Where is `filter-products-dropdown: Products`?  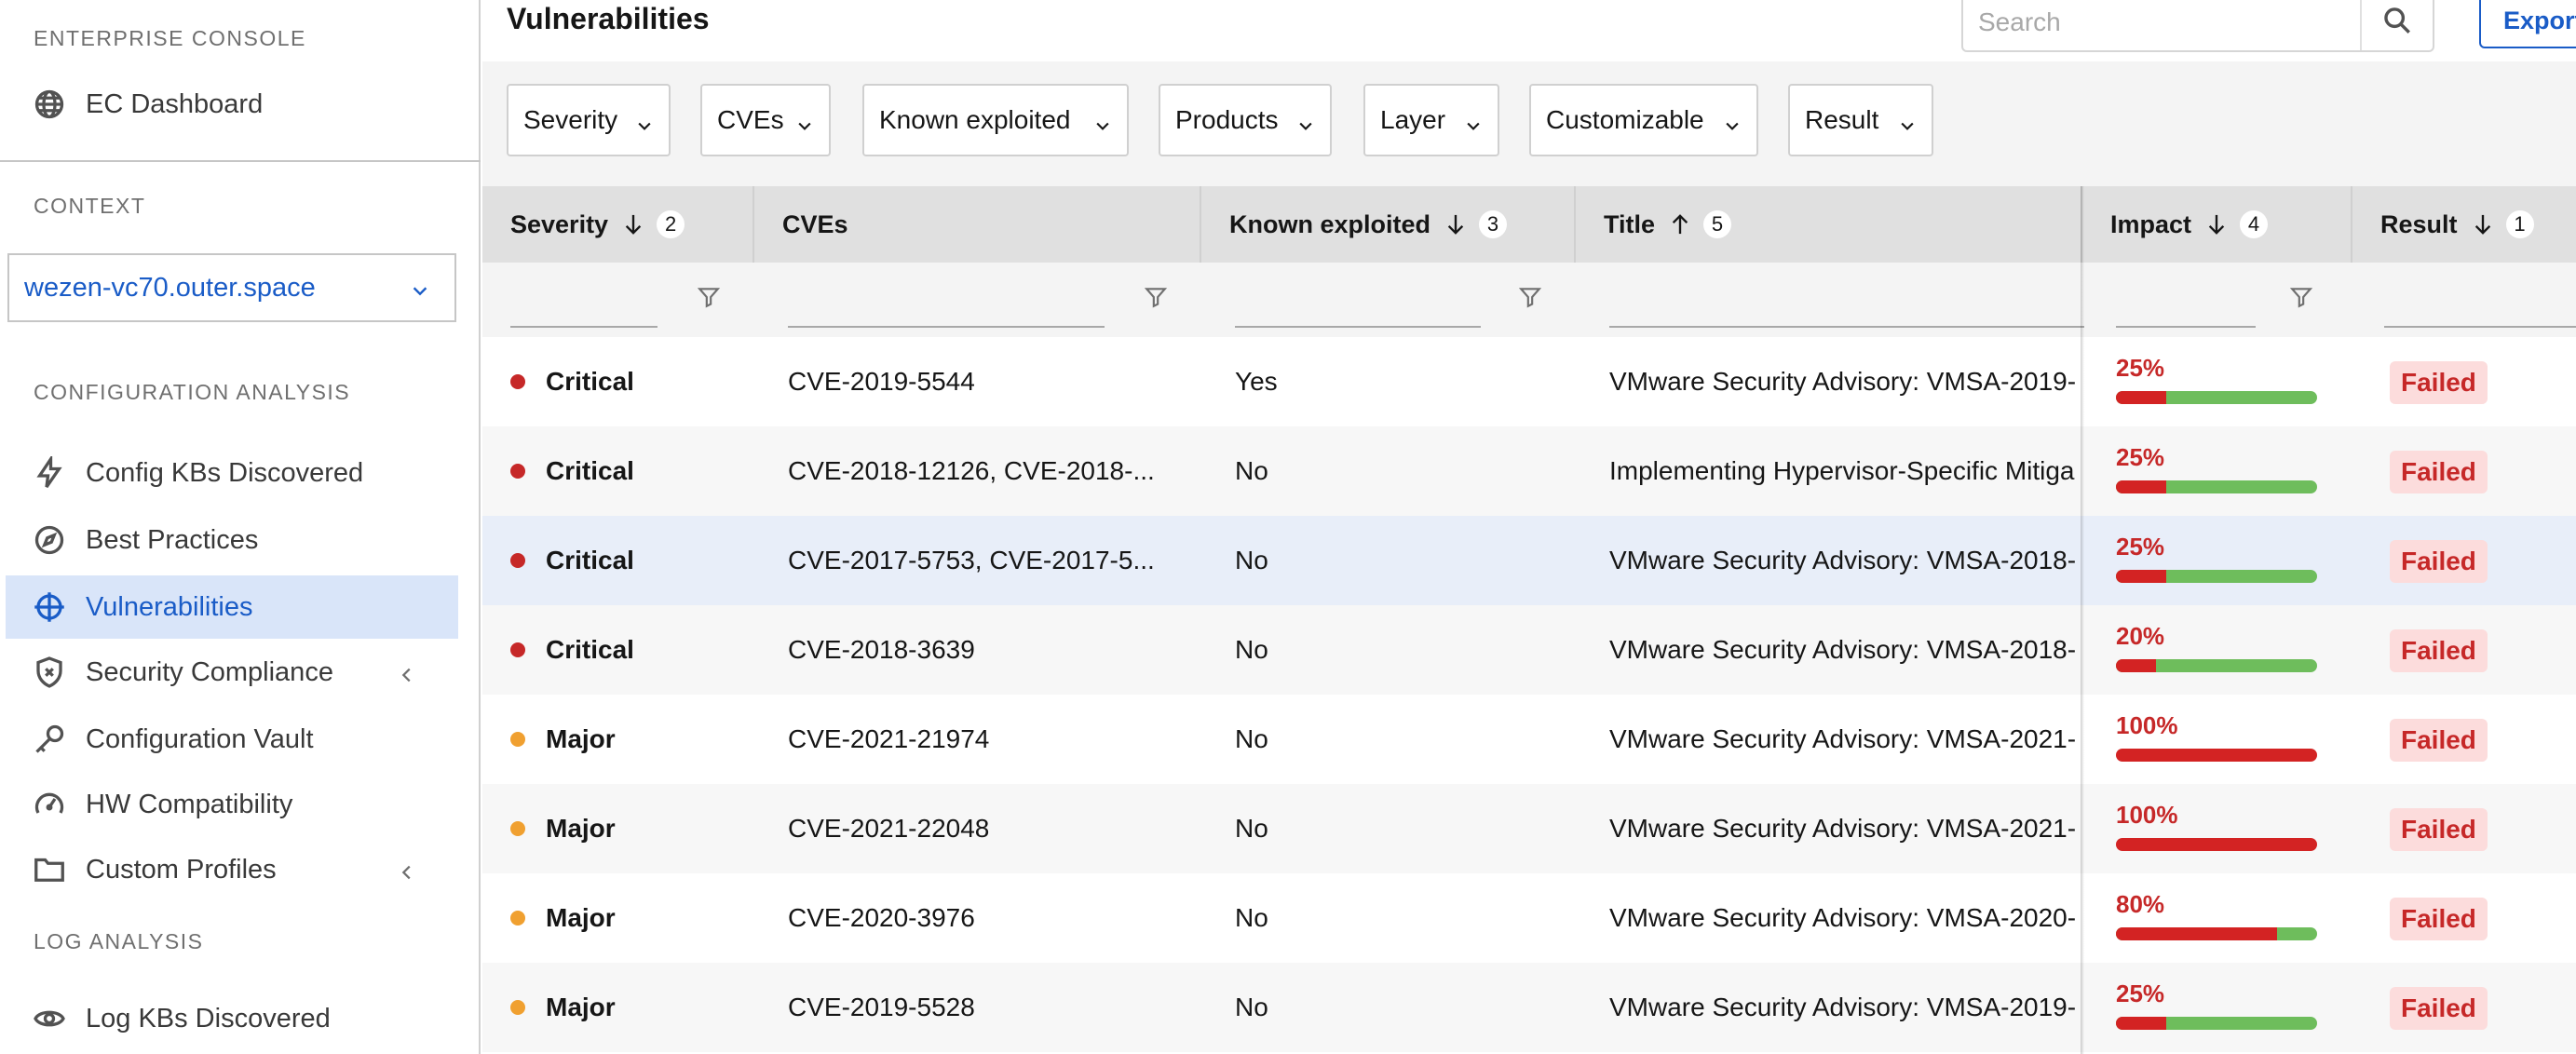 filter-products-dropdown: Products is located at coordinates (1245, 120).